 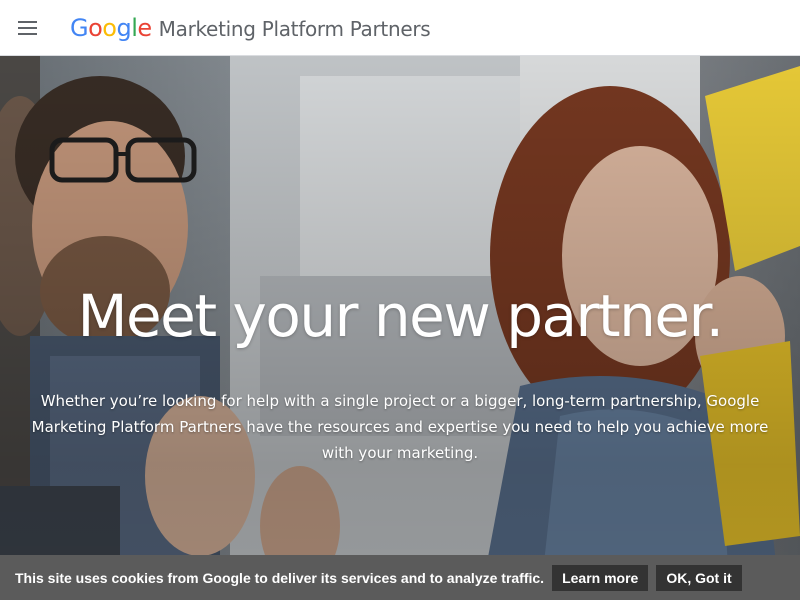 What do you see at coordinates (294, 28) in the screenshot?
I see `site-title: Marketing Platform Partners` at bounding box center [294, 28].